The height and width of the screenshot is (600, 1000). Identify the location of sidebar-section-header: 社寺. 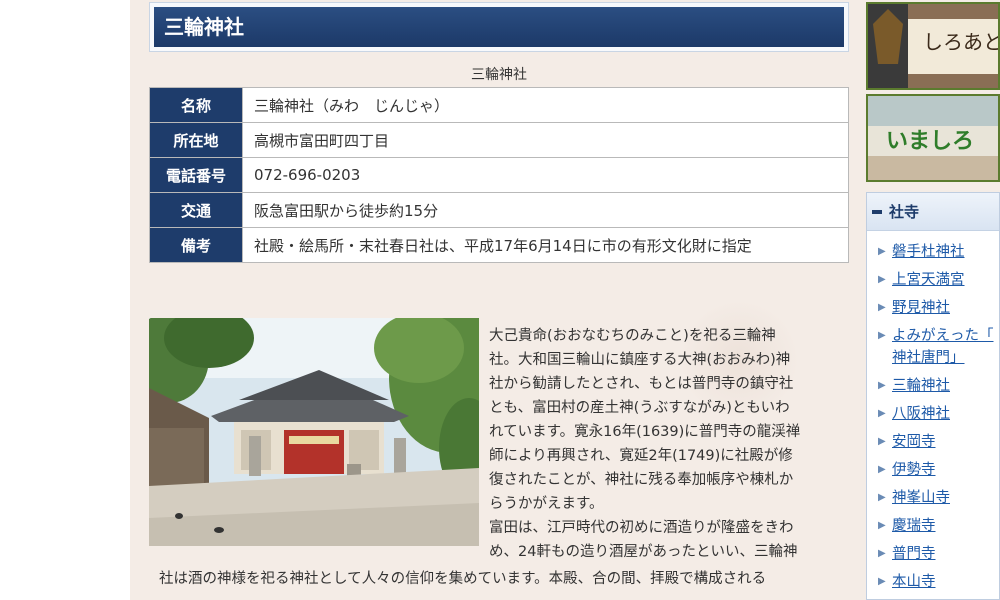
(933, 212).